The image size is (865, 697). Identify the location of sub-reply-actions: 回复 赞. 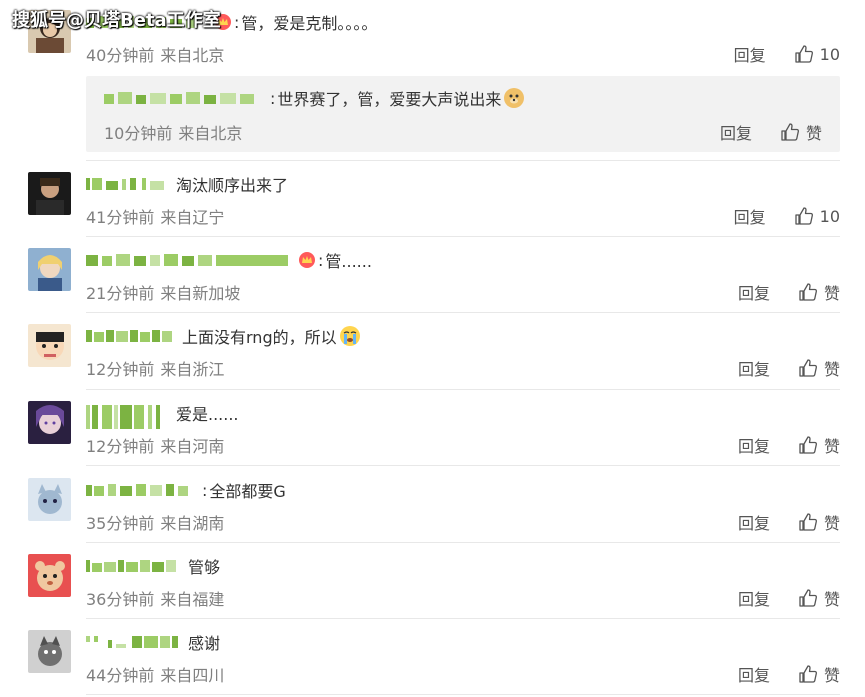
(771, 132).